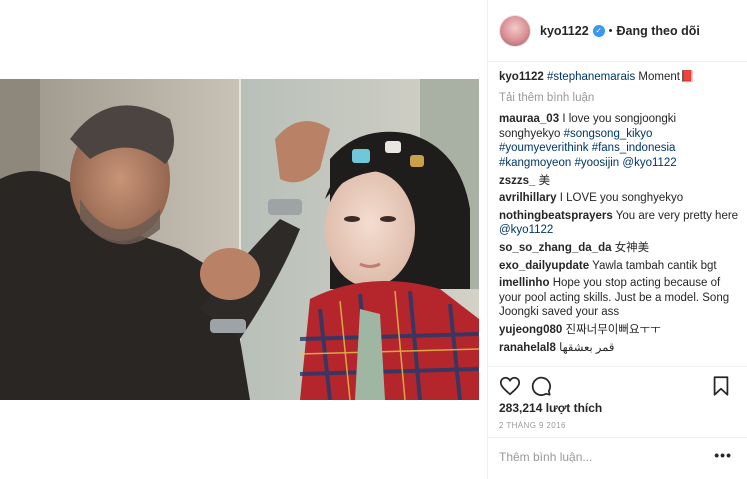 This screenshot has width=747, height=479. I want to click on comment-link: #kangmoyeon, so click(535, 163).